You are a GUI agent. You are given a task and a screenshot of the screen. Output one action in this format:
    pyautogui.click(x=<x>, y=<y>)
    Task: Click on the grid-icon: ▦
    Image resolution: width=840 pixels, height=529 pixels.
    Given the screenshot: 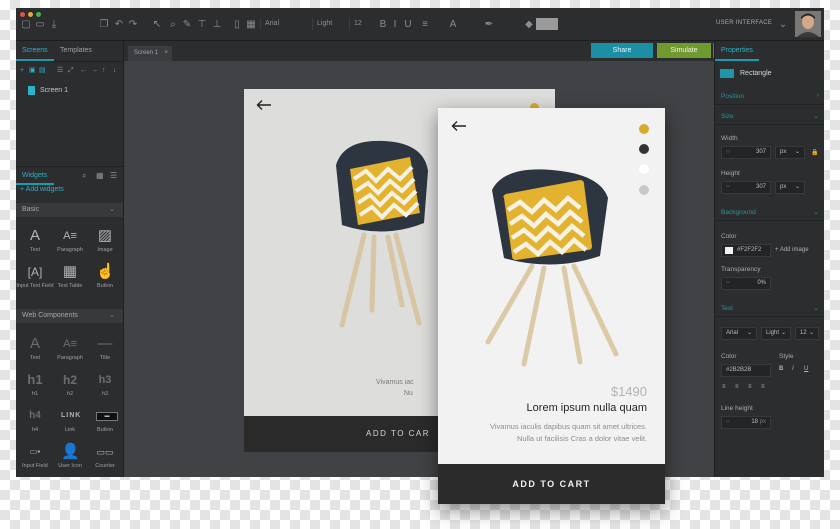 What is the action you would take?
    pyautogui.click(x=251, y=25)
    